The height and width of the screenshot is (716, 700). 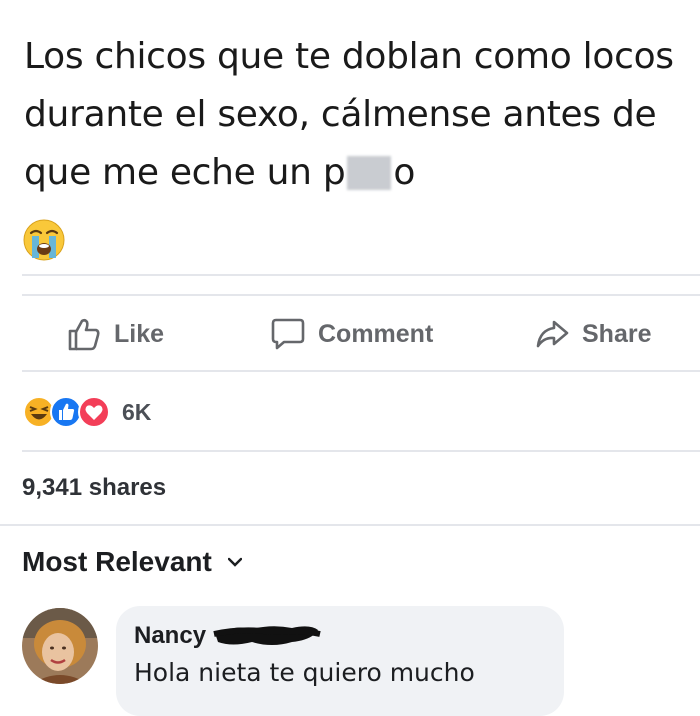 I want to click on comment-button: Comment, so click(x=351, y=334).